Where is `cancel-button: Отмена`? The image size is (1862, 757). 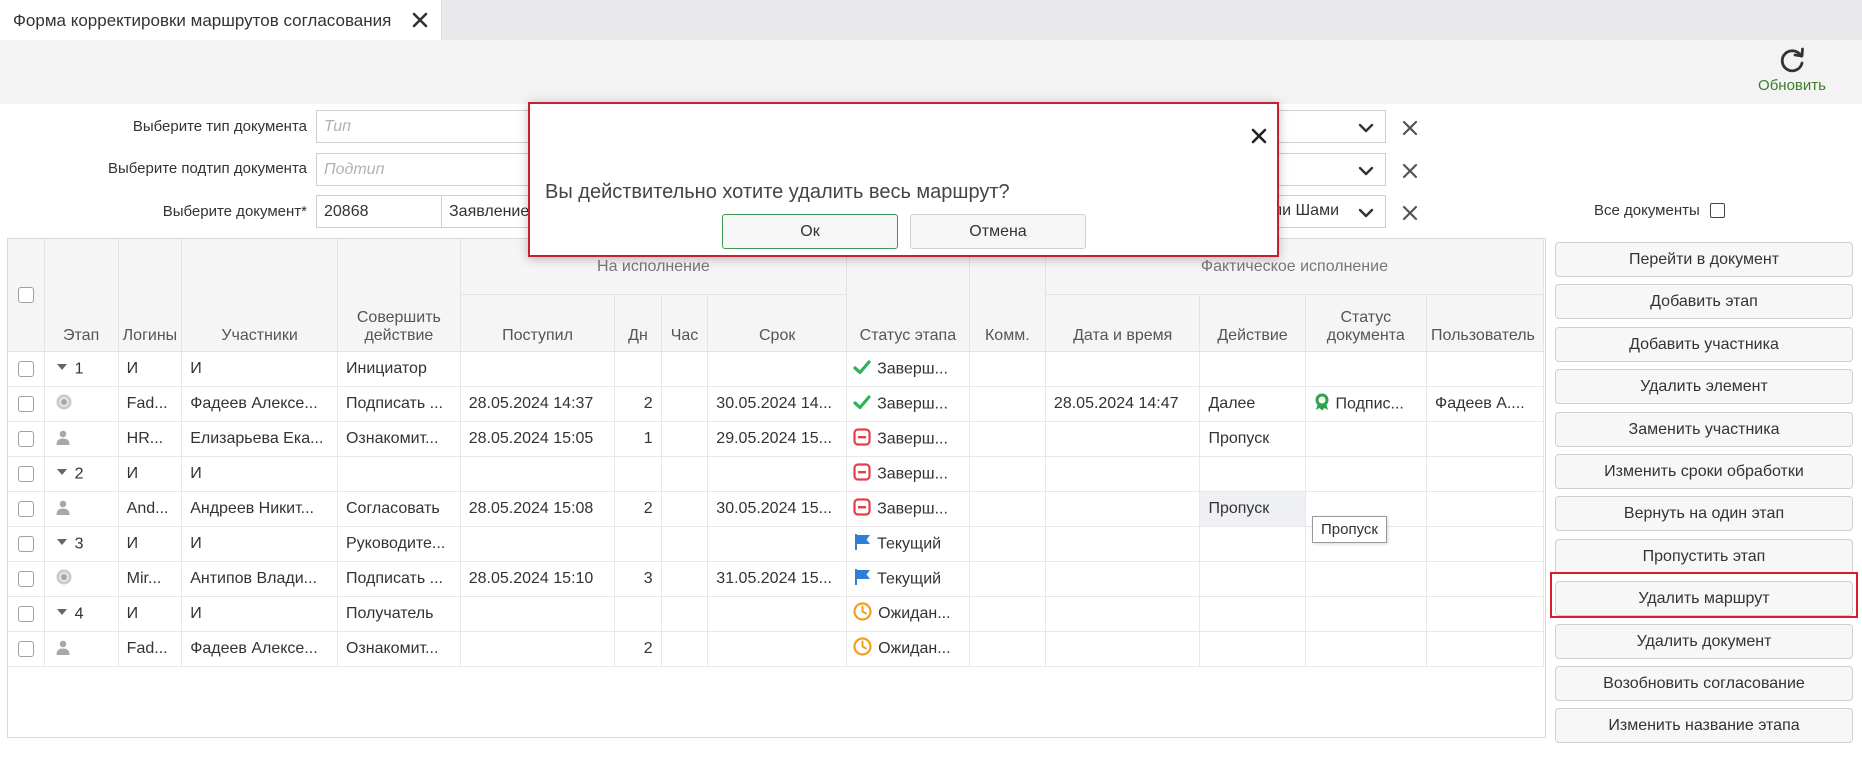 cancel-button: Отмена is located at coordinates (998, 231).